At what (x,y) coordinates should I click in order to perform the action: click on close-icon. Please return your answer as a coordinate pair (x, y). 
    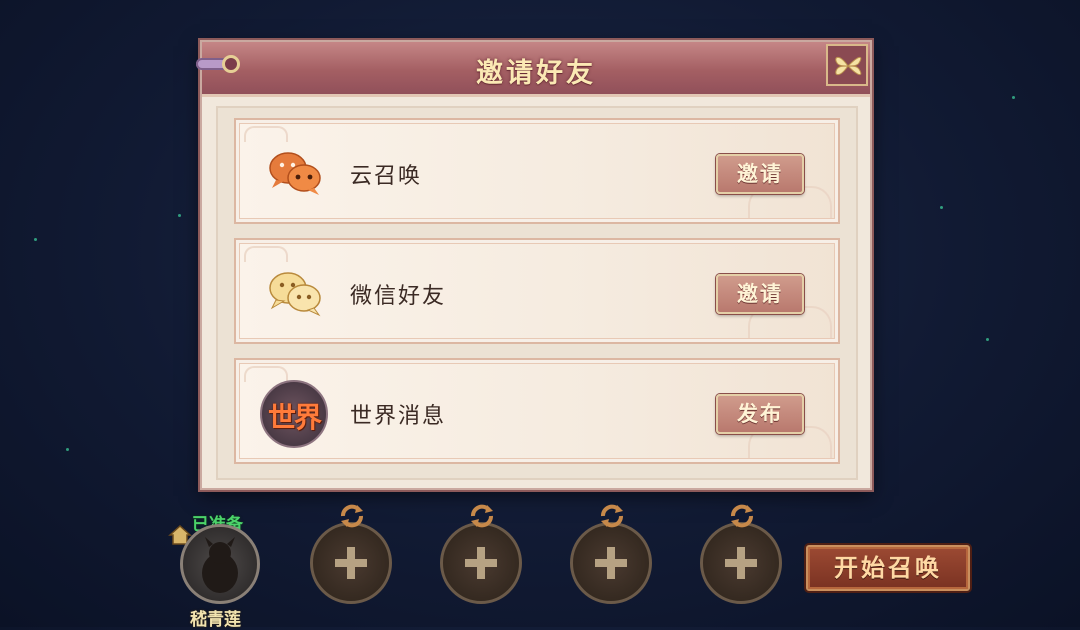
    Looking at the image, I should click on (848, 66).